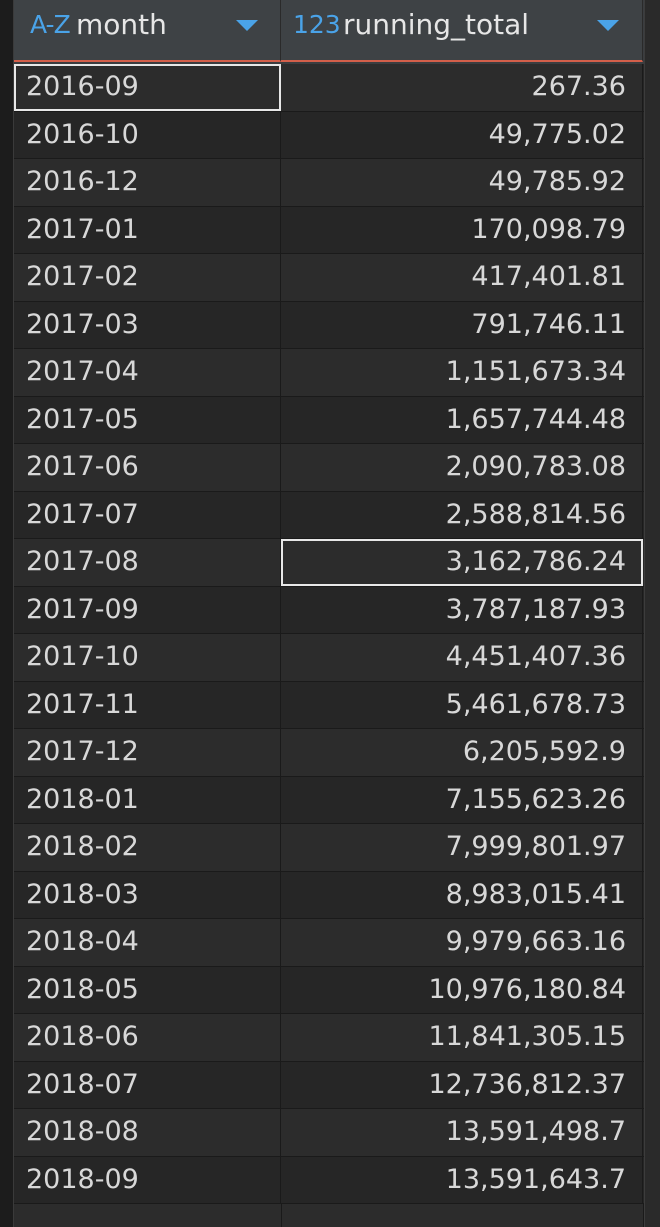 Image resolution: width=660 pixels, height=1227 pixels. I want to click on cell-month: 2016-12, so click(147, 182).